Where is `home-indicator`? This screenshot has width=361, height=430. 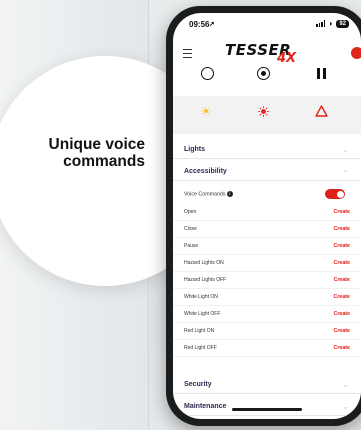
home-indicator is located at coordinates (267, 409).